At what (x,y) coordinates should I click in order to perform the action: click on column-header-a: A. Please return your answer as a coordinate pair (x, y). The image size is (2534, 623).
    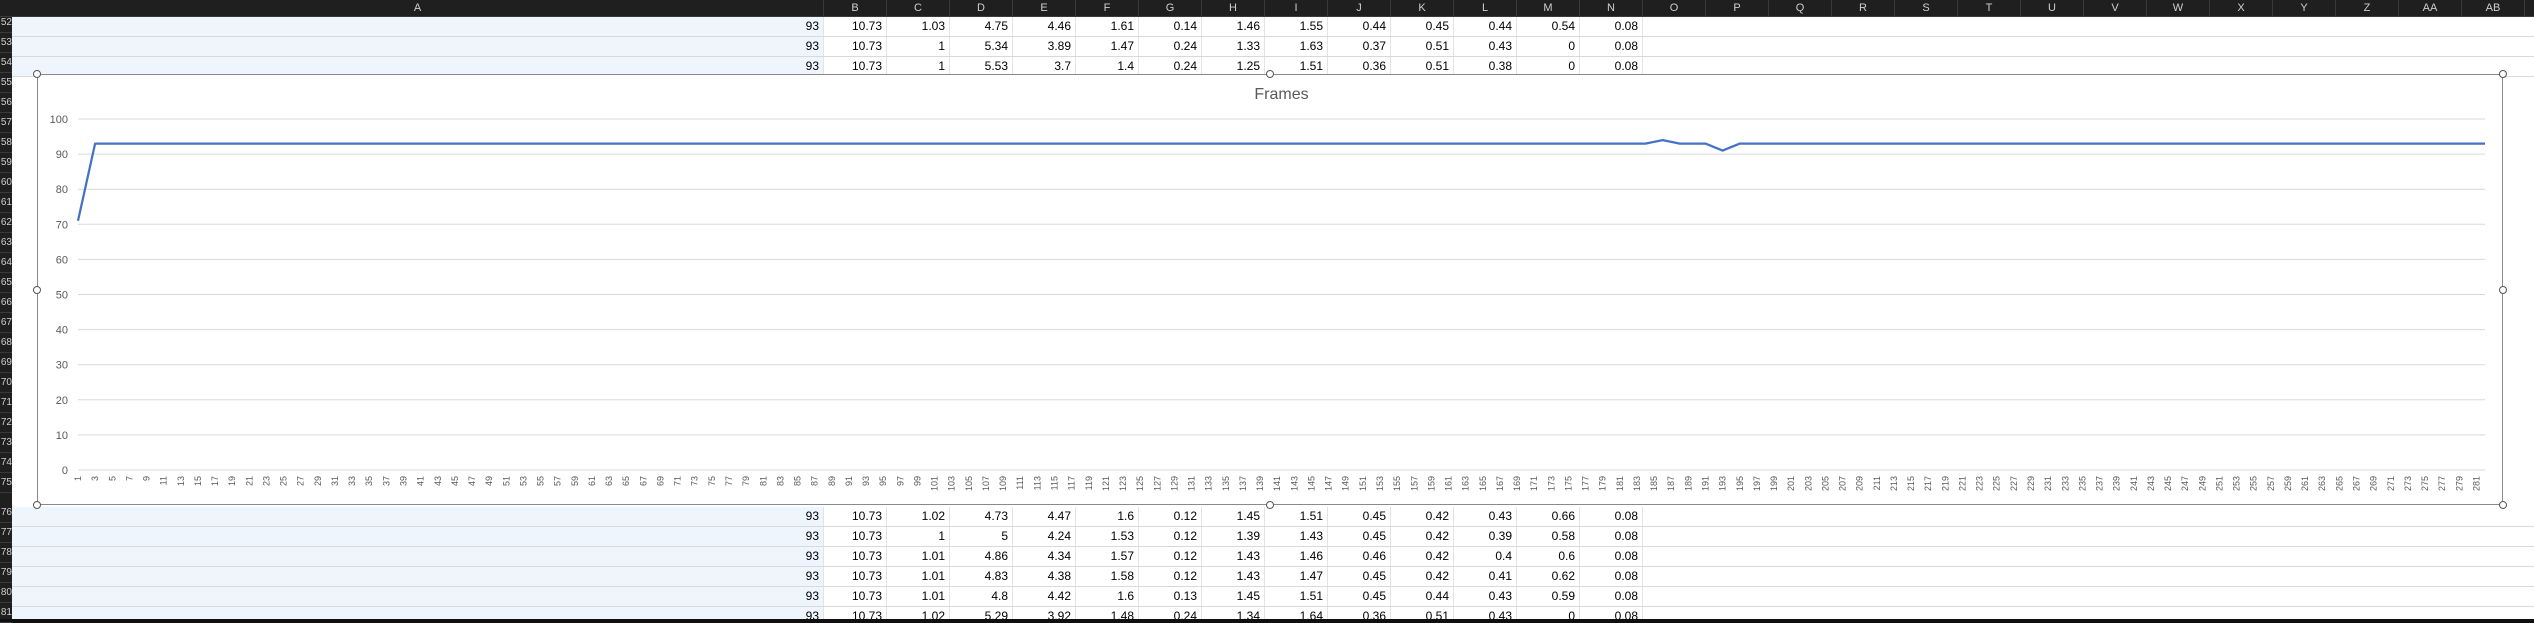
    Looking at the image, I should click on (418, 8).